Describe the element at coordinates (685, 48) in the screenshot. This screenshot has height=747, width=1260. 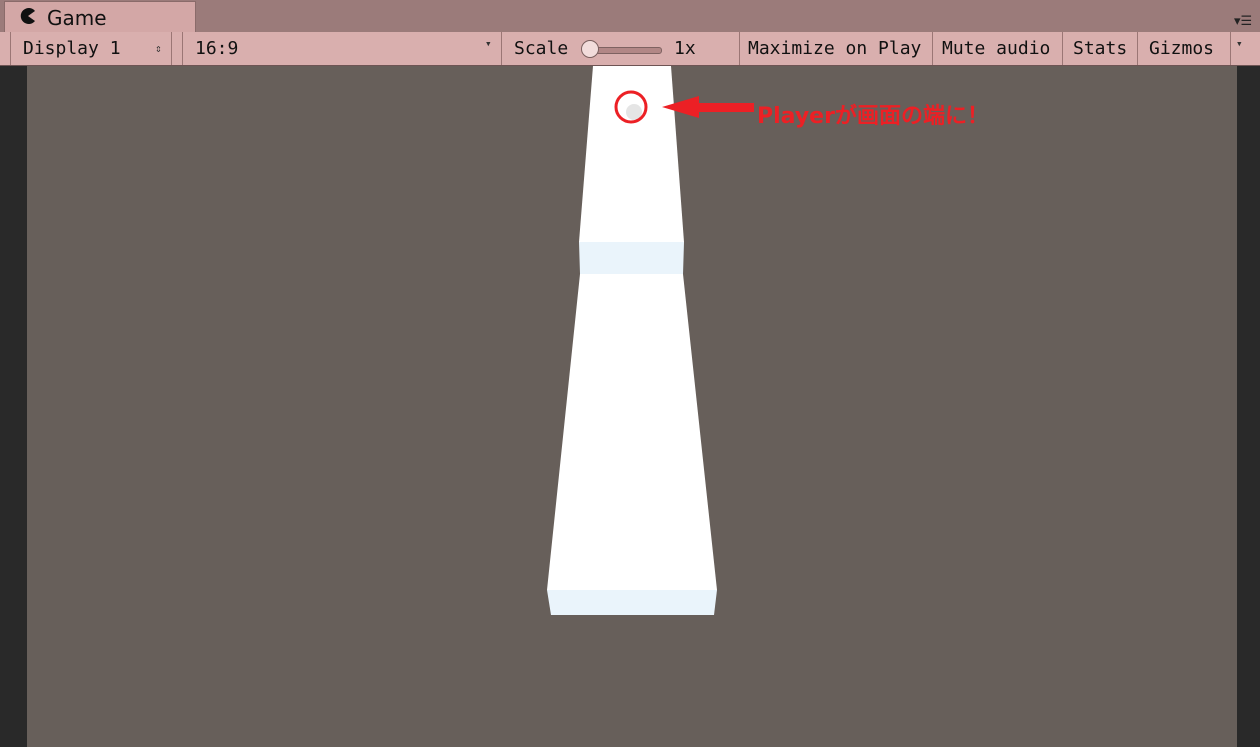
I see `scale-value: 1x` at that location.